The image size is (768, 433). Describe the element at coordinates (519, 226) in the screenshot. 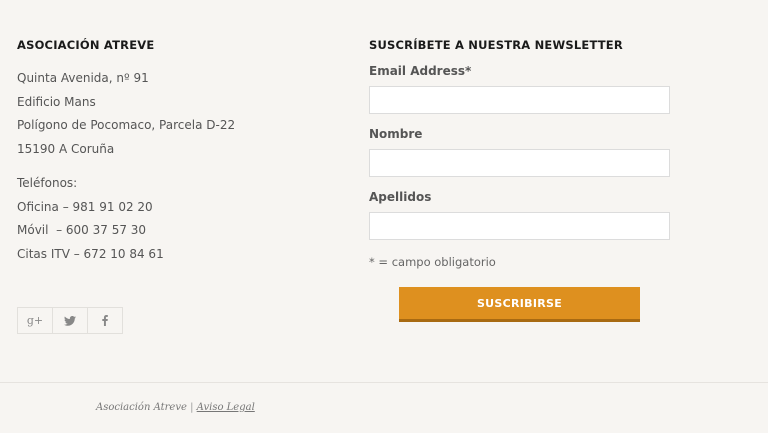

I see `apellidos-field` at that location.